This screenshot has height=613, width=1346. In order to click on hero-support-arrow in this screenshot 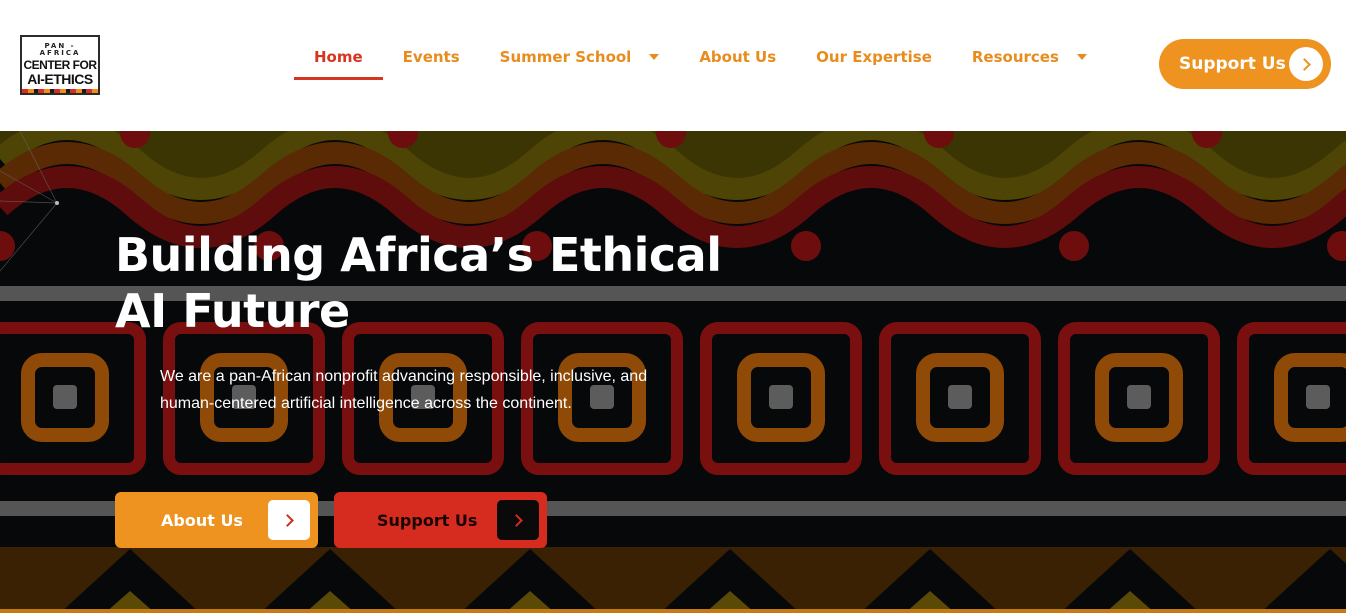, I will do `click(518, 520)`.